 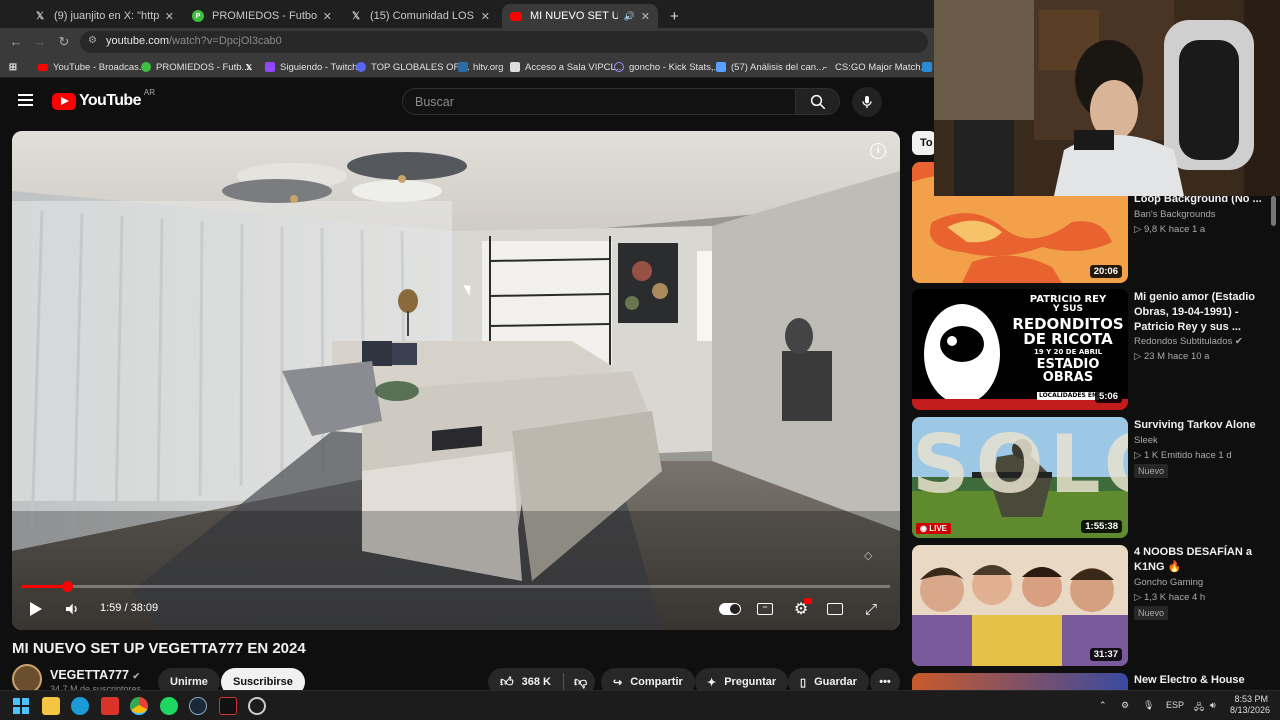 I want to click on progress-played, so click(x=45, y=586).